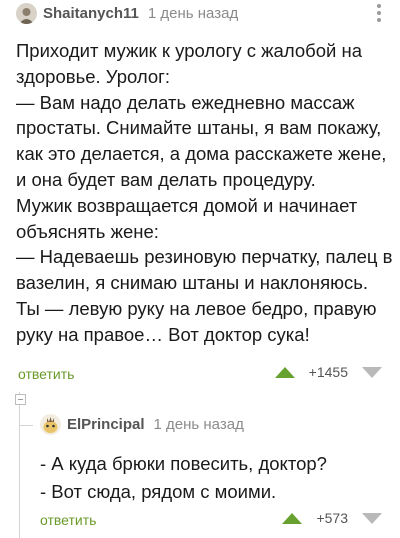  Describe the element at coordinates (91, 13) in the screenshot. I see `username: Shaitanych11` at that location.